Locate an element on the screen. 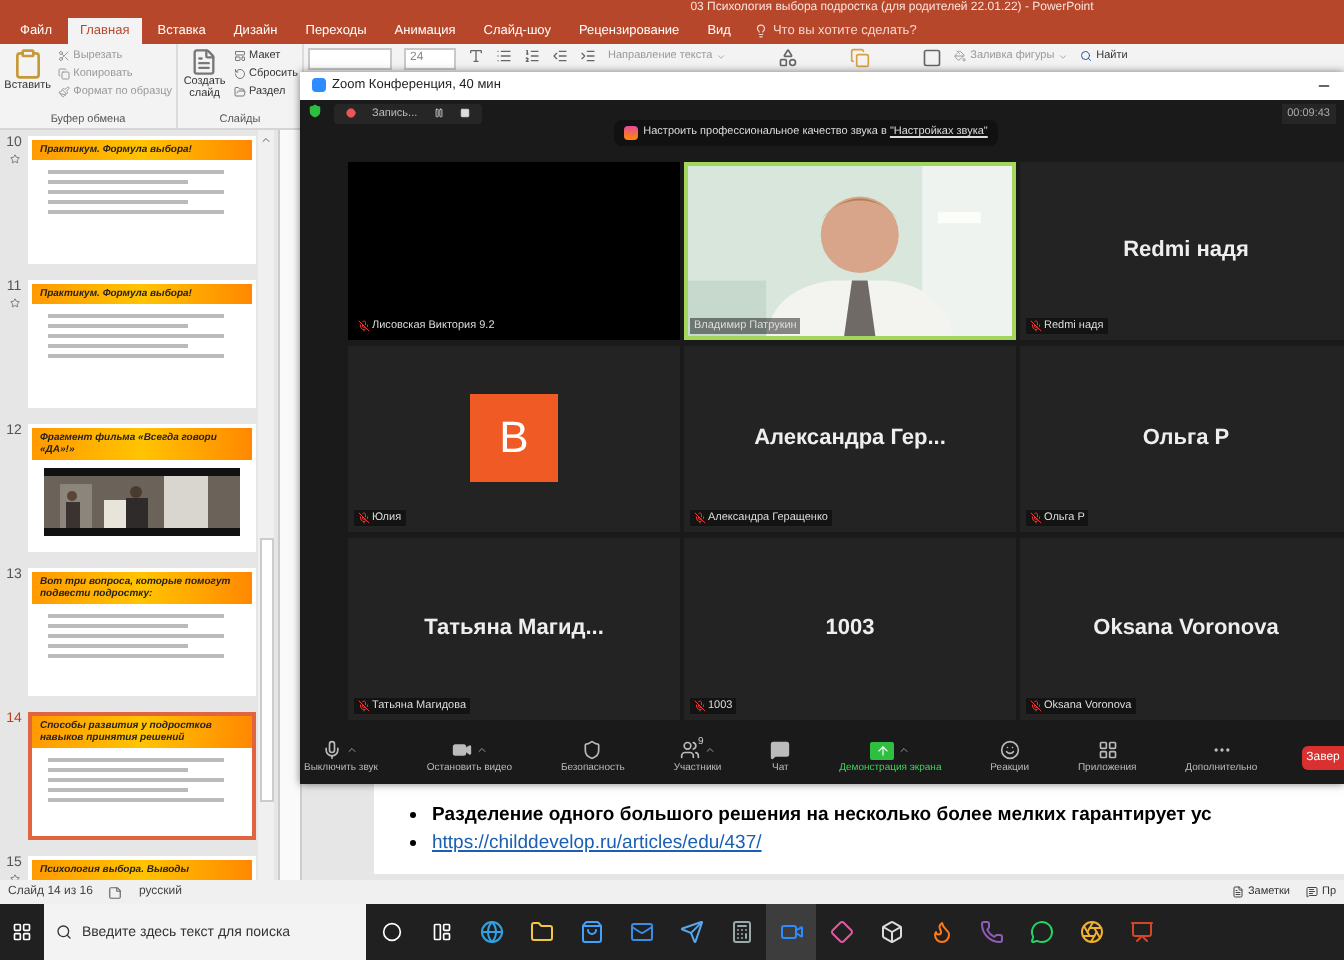  numbered-list-icon is located at coordinates (532, 56).